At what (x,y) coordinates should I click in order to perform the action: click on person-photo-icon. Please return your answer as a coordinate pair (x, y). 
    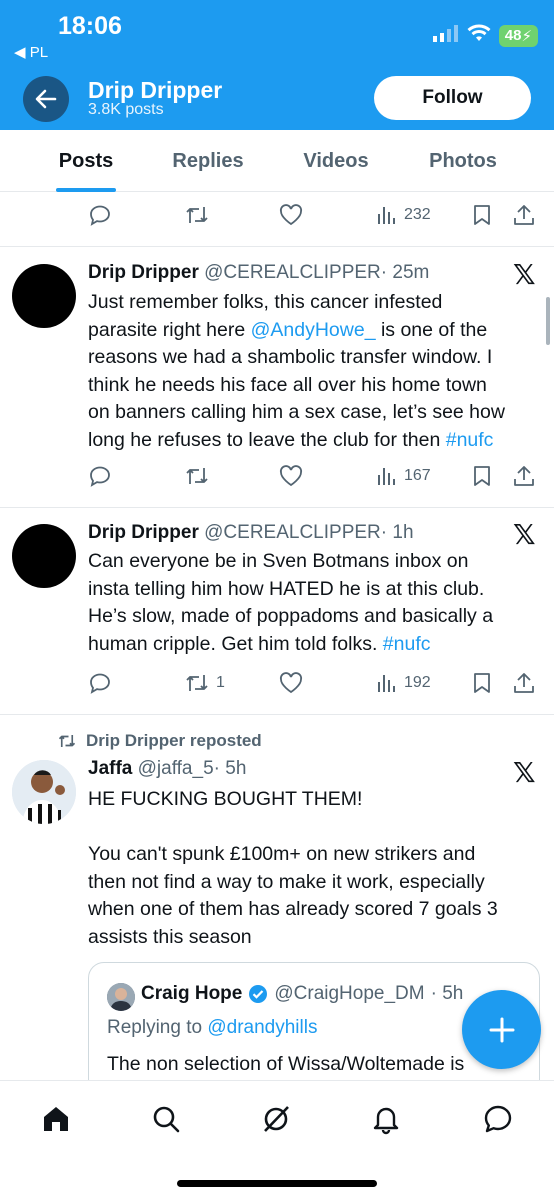
    Looking at the image, I should click on (121, 997).